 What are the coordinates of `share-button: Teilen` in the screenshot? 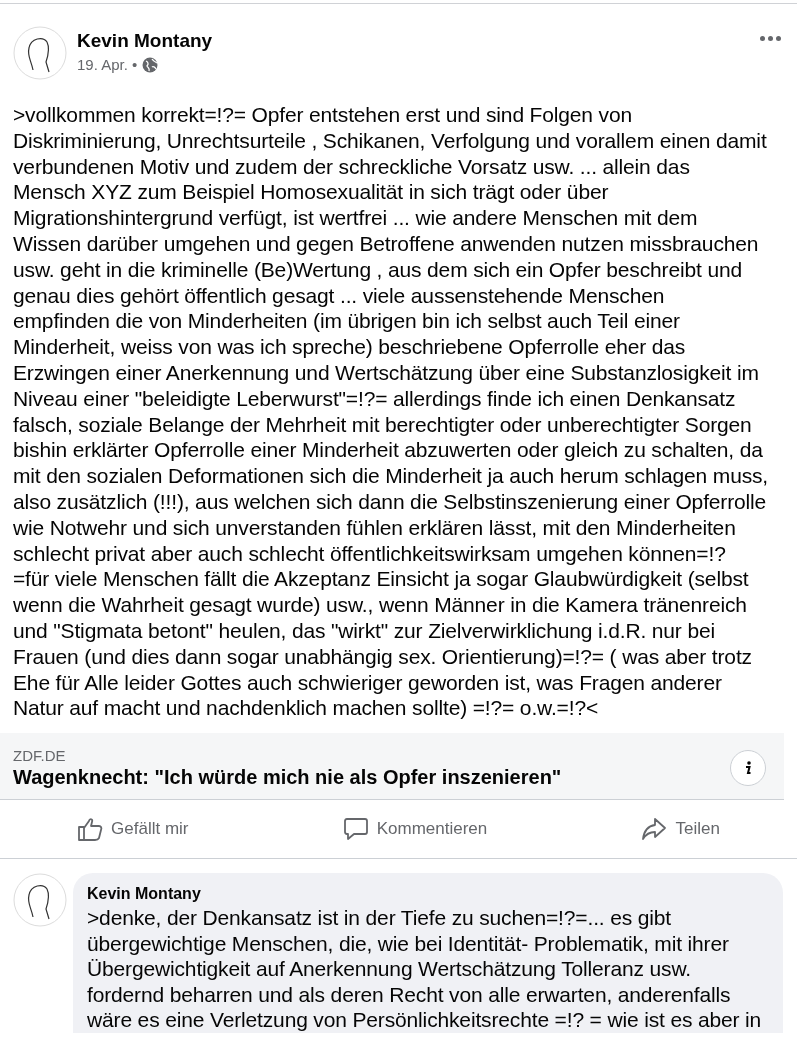 It's located at (680, 829).